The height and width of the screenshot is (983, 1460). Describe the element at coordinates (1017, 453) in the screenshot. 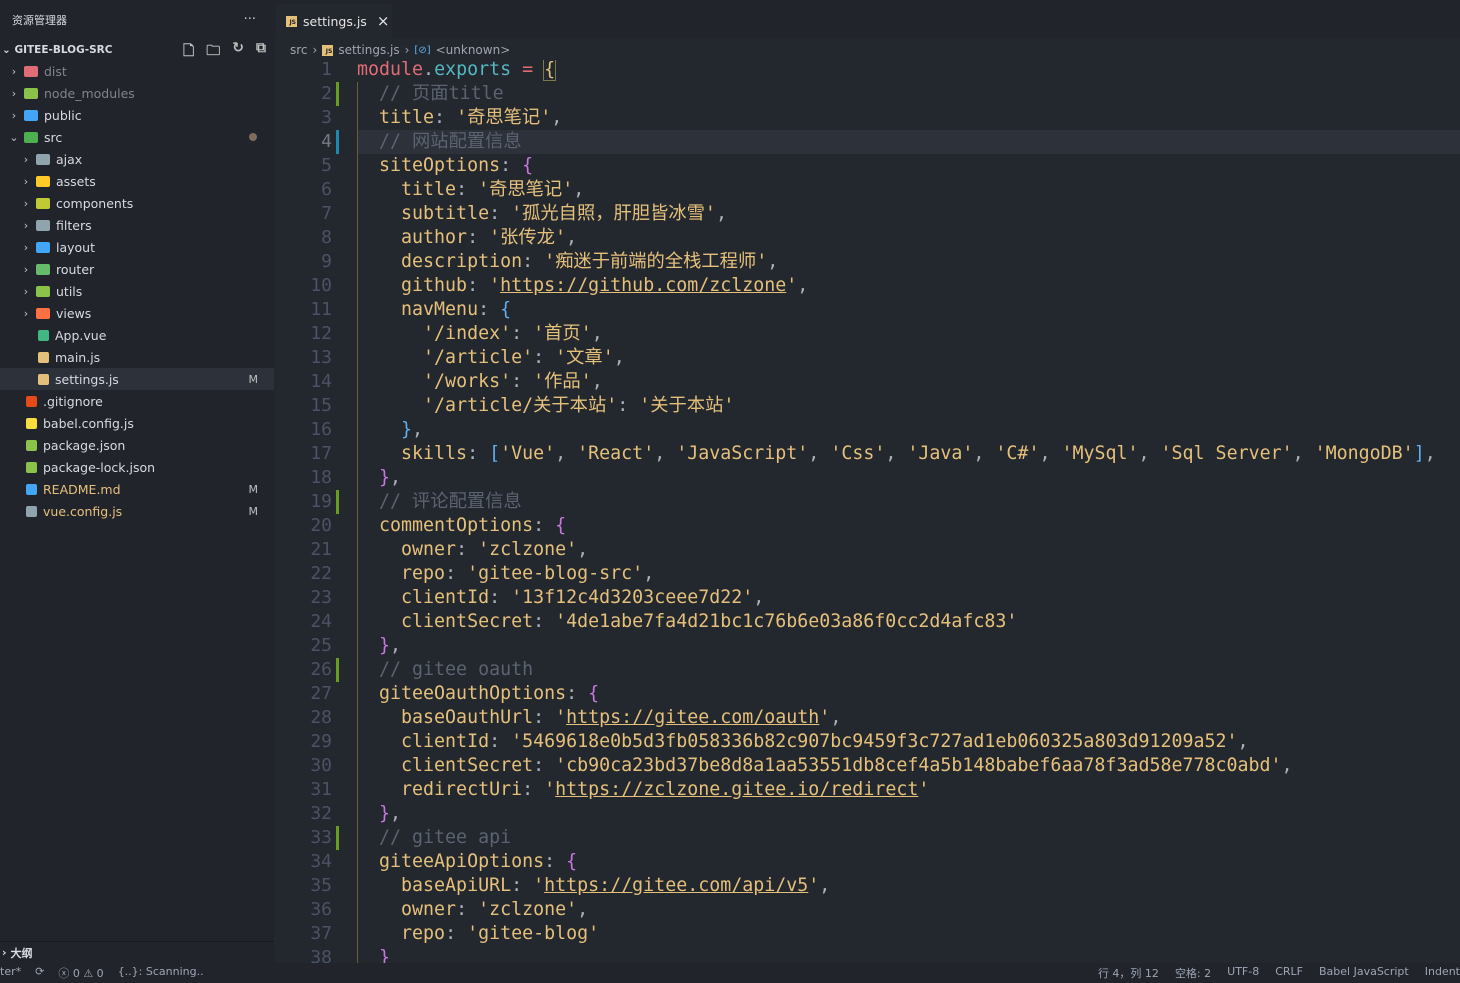

I see `code-token: 'C#'` at that location.